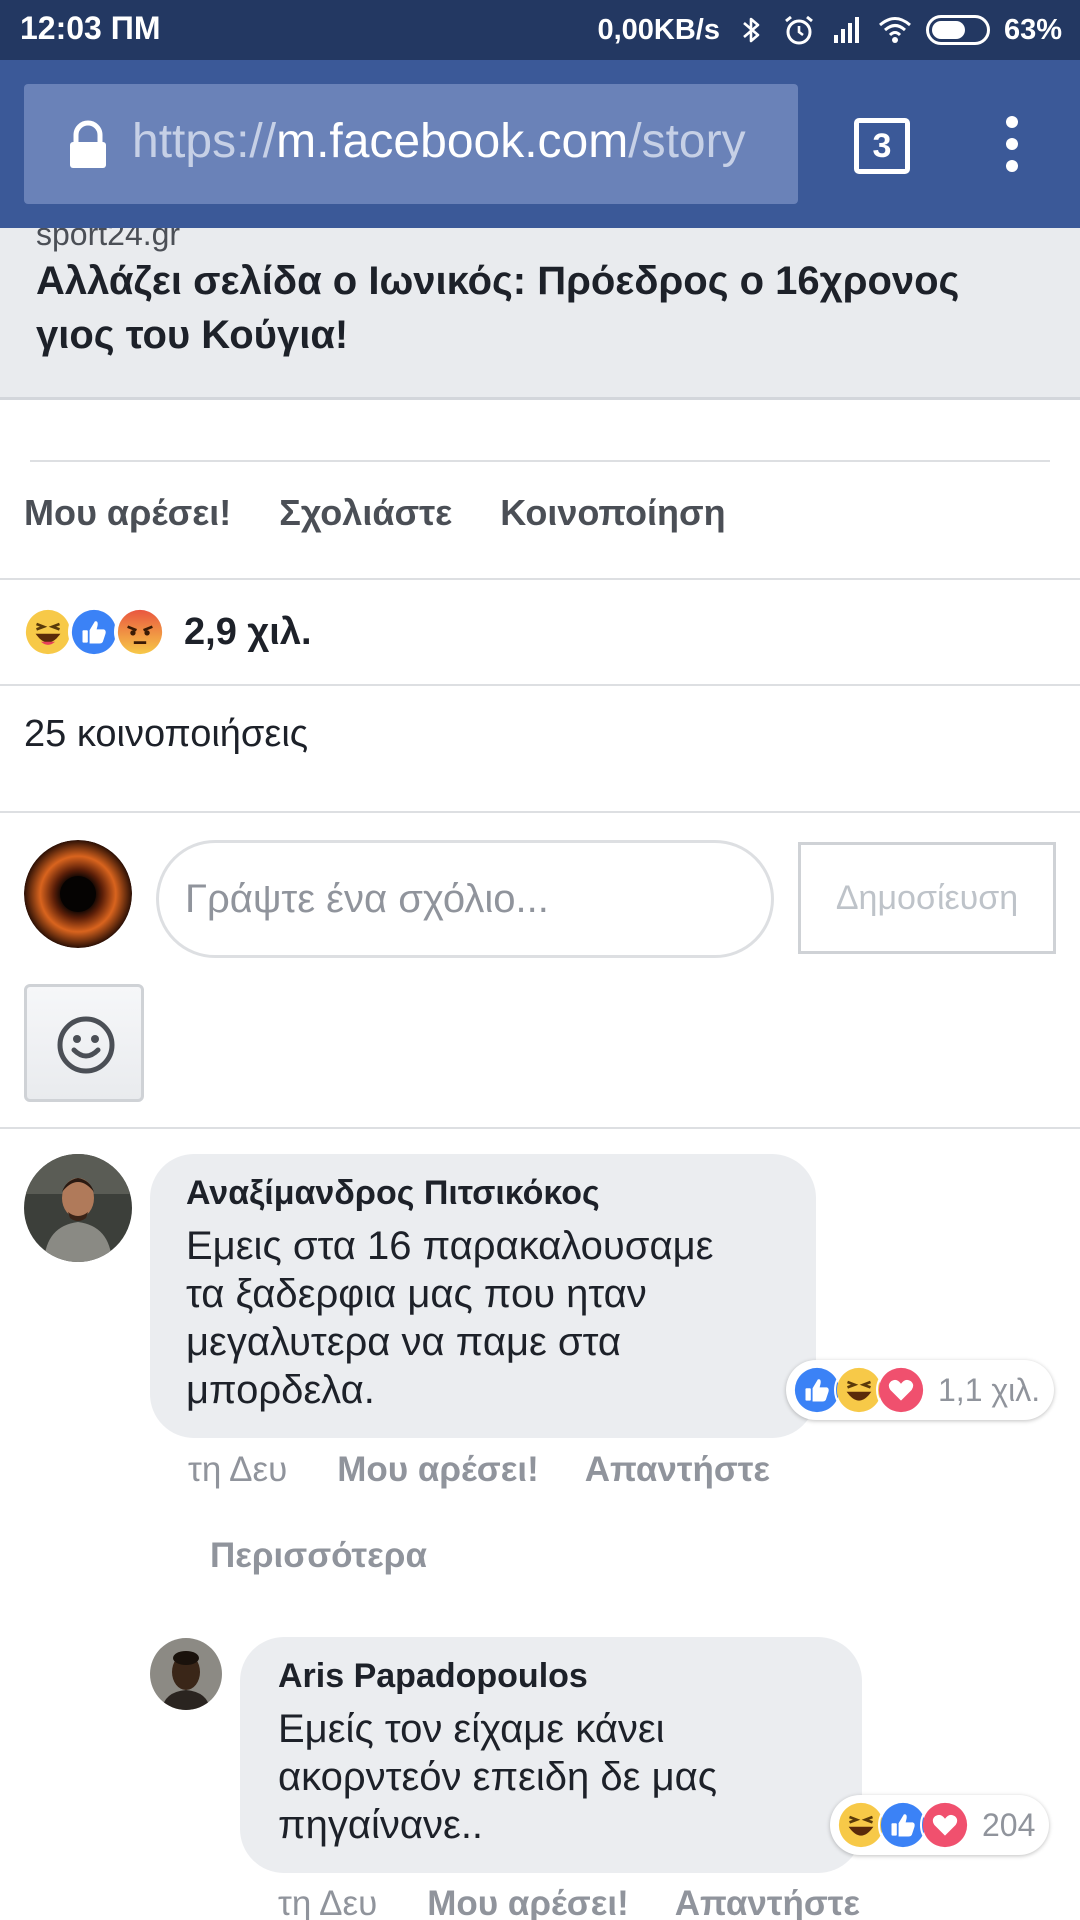 The width and height of the screenshot is (1080, 1920). I want to click on comment-button: Σχολιάστε, so click(365, 513).